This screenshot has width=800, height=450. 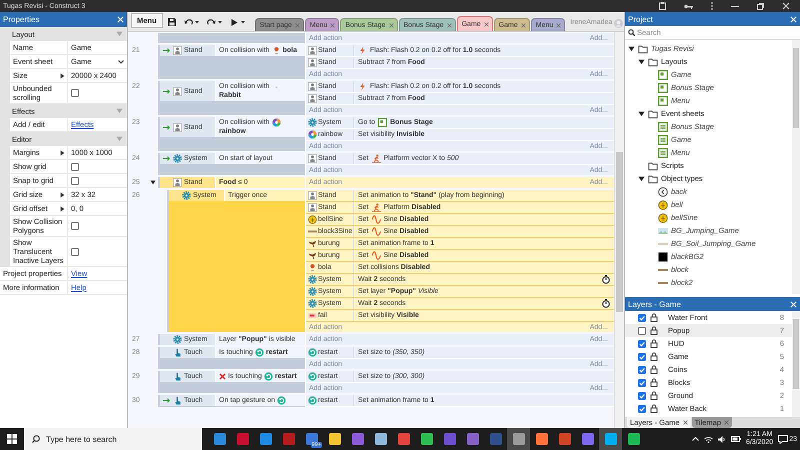 What do you see at coordinates (662, 6) in the screenshot?
I see `clipboard-icon` at bounding box center [662, 6].